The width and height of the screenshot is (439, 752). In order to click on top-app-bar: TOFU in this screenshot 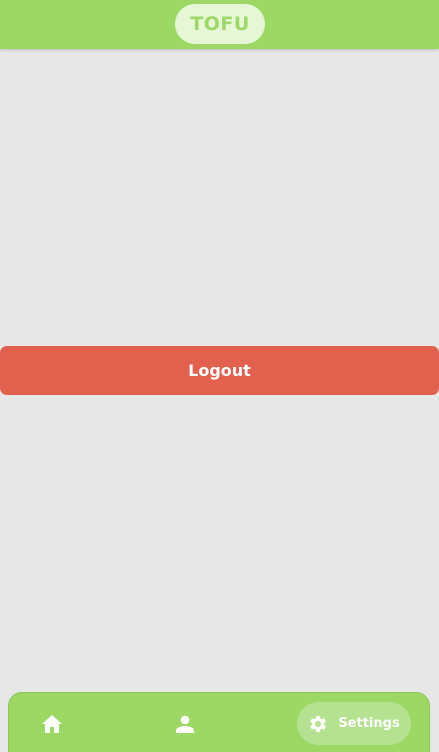, I will do `click(219, 24)`.